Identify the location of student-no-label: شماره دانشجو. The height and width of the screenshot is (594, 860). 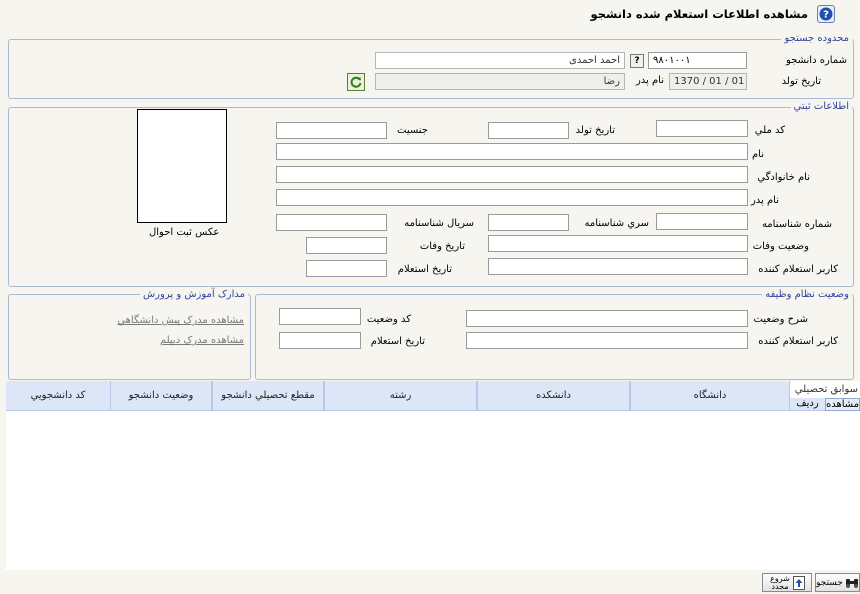
(816, 60).